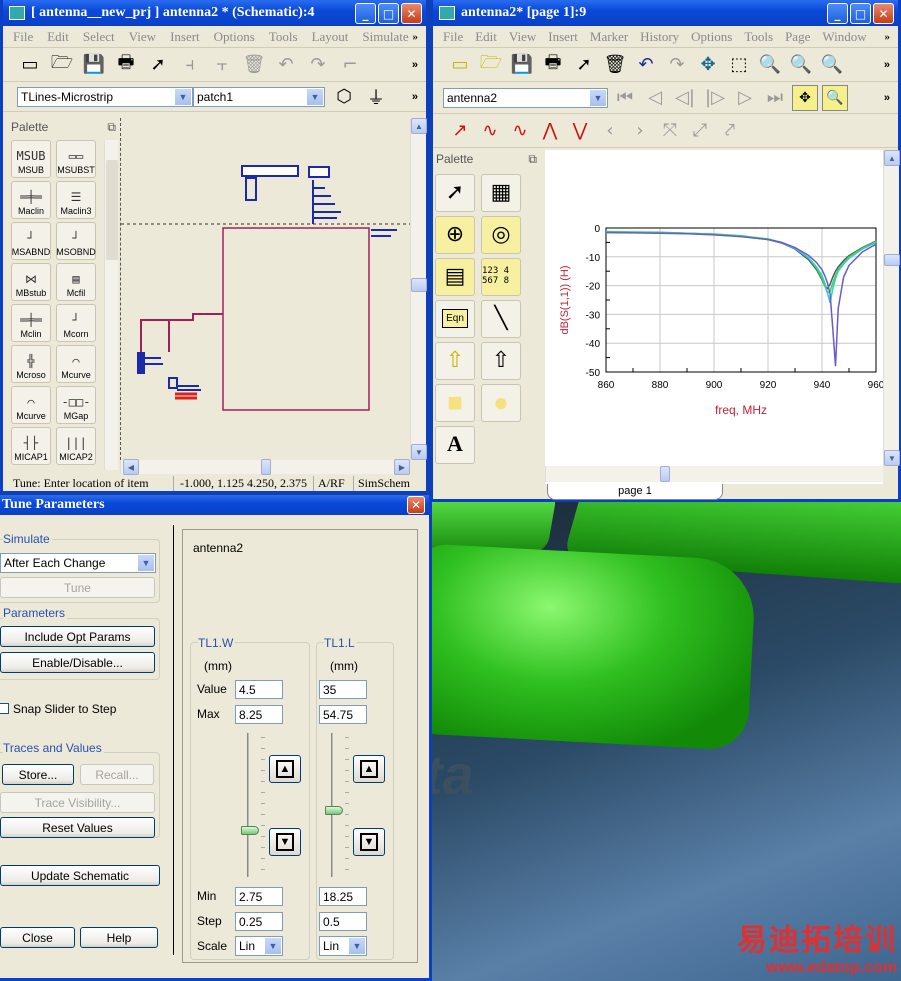  What do you see at coordinates (76, 323) in the screenshot?
I see `palette-item-mcorn: ┘ Mcorn` at bounding box center [76, 323].